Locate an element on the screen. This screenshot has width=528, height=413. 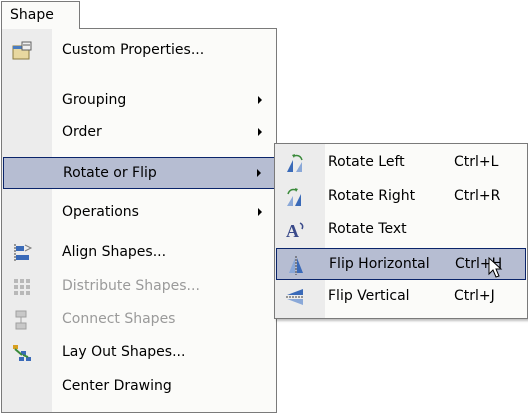
menu-item-order: Order is located at coordinates (139, 133).